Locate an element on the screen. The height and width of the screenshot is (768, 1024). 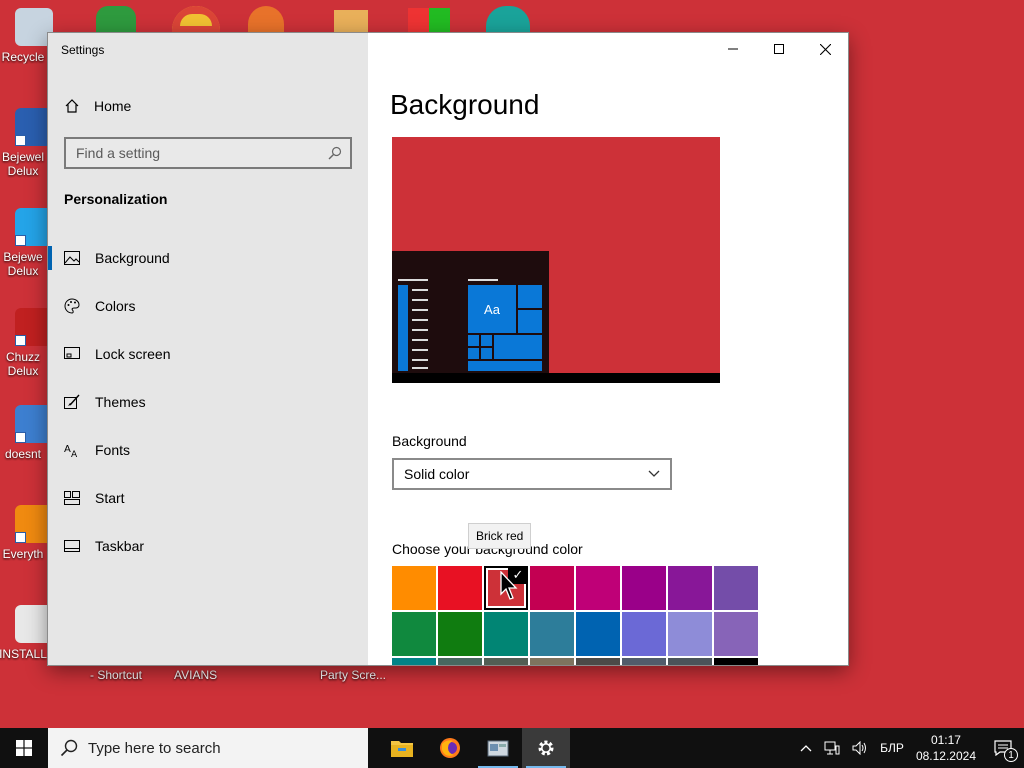
nav-home: Home is located at coordinates (97, 106).